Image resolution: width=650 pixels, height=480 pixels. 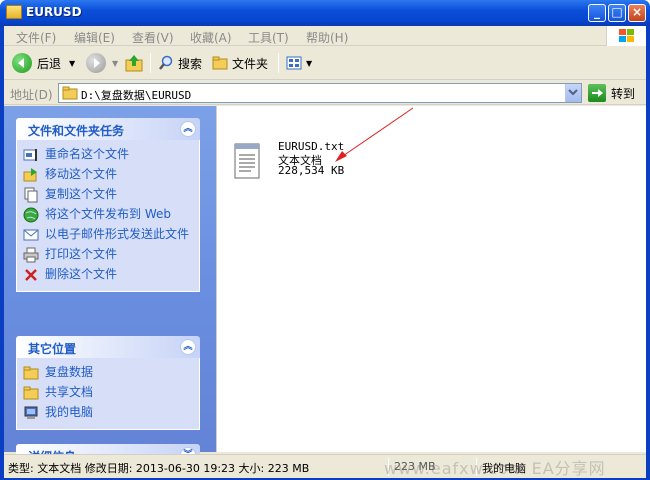 I want to click on place-label: 共享文档, so click(x=69, y=392).